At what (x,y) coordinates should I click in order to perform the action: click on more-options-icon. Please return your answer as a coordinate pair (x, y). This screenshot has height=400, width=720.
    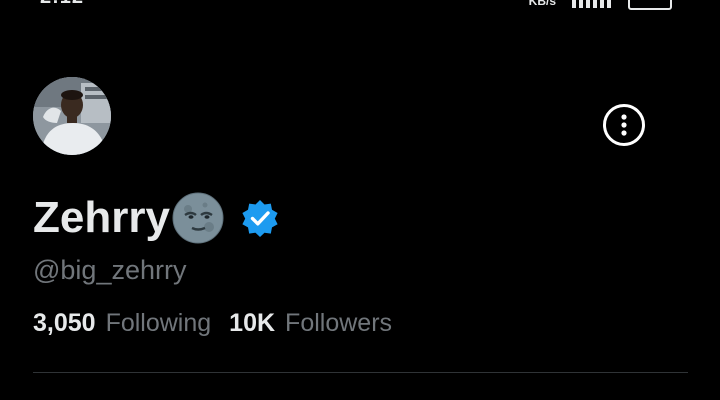
    Looking at the image, I should click on (624, 125).